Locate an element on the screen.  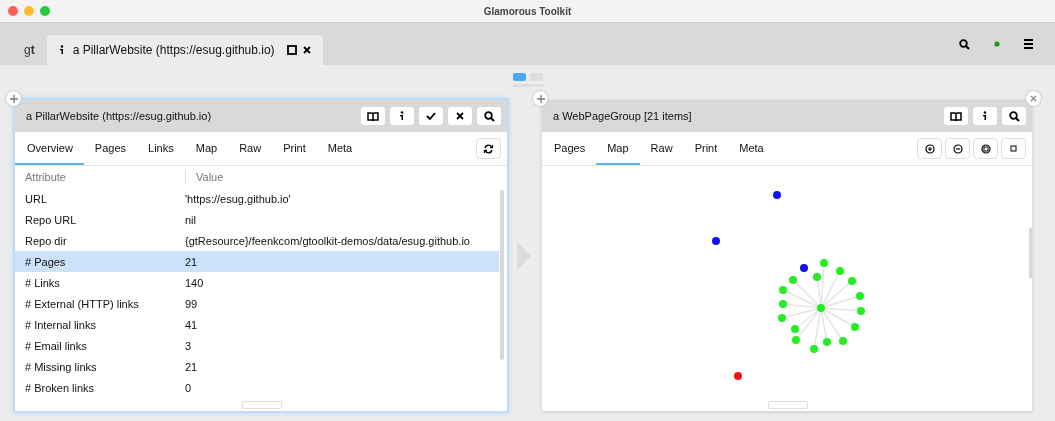
pane-title: a WebPageGroup [21 items] is located at coordinates (622, 116).